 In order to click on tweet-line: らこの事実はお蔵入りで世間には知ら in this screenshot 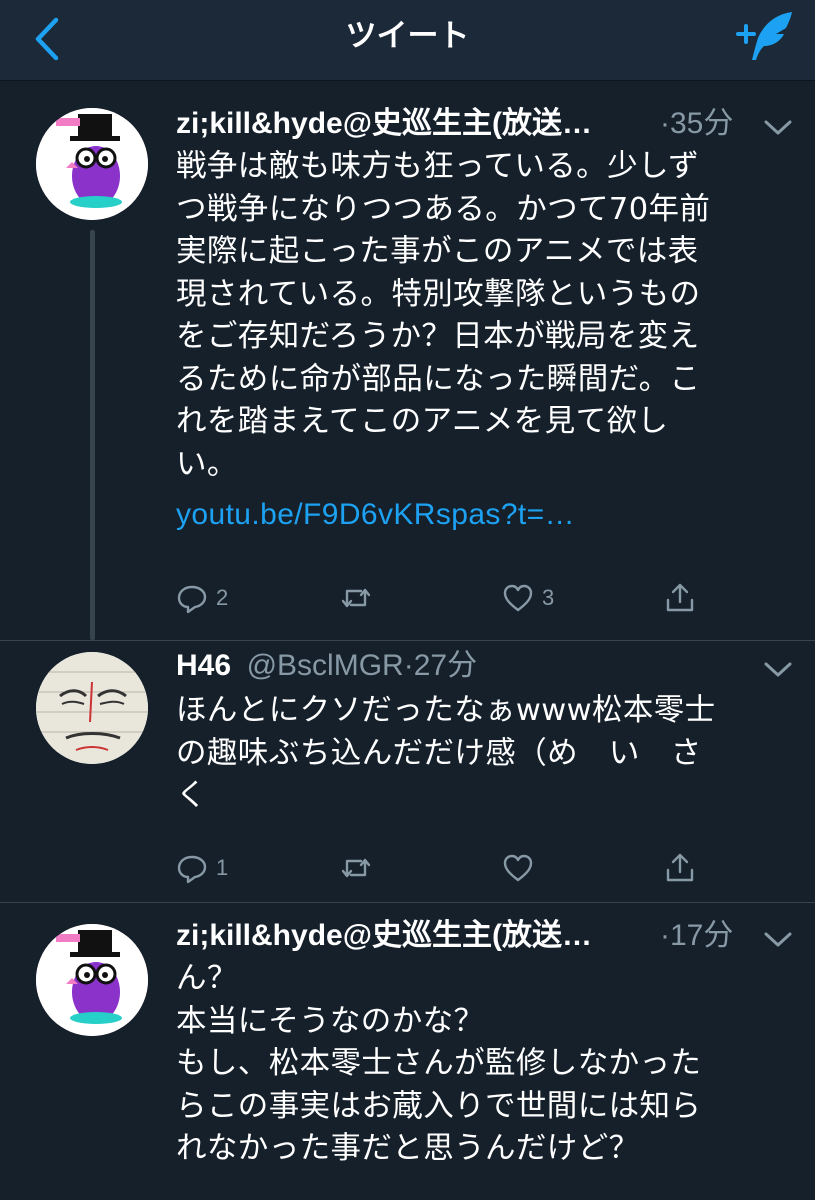, I will do `click(439, 1106)`.